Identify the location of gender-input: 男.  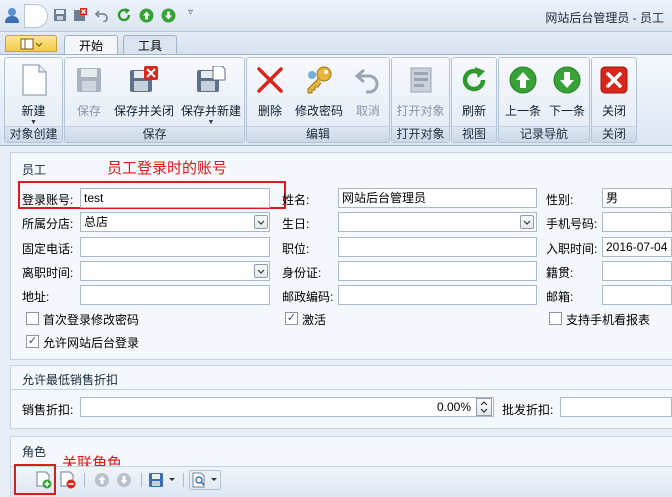
(637, 198).